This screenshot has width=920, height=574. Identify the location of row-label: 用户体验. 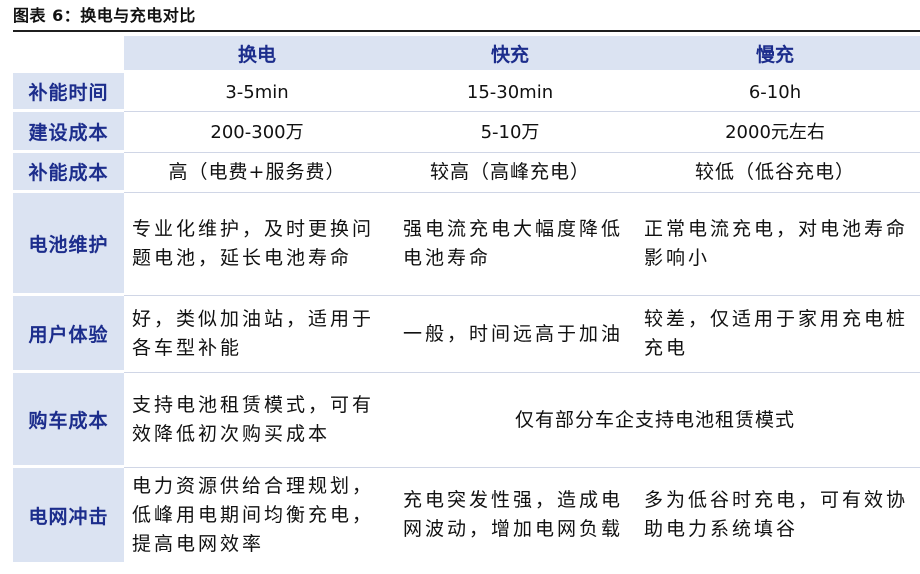
(68, 334).